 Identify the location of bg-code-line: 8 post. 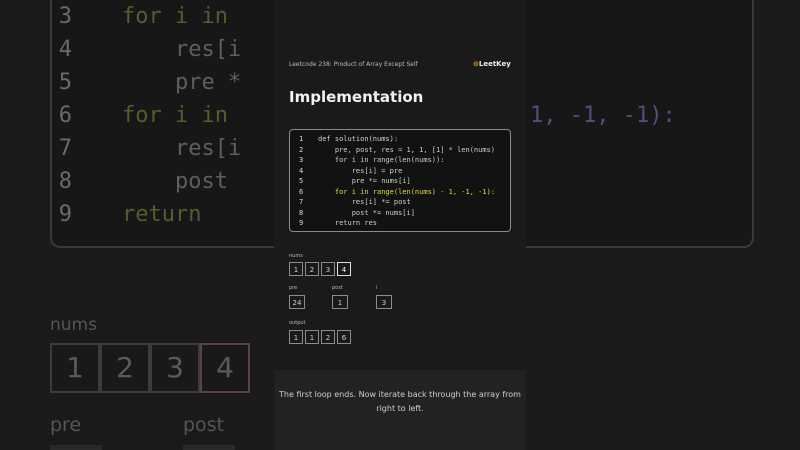
(143, 181).